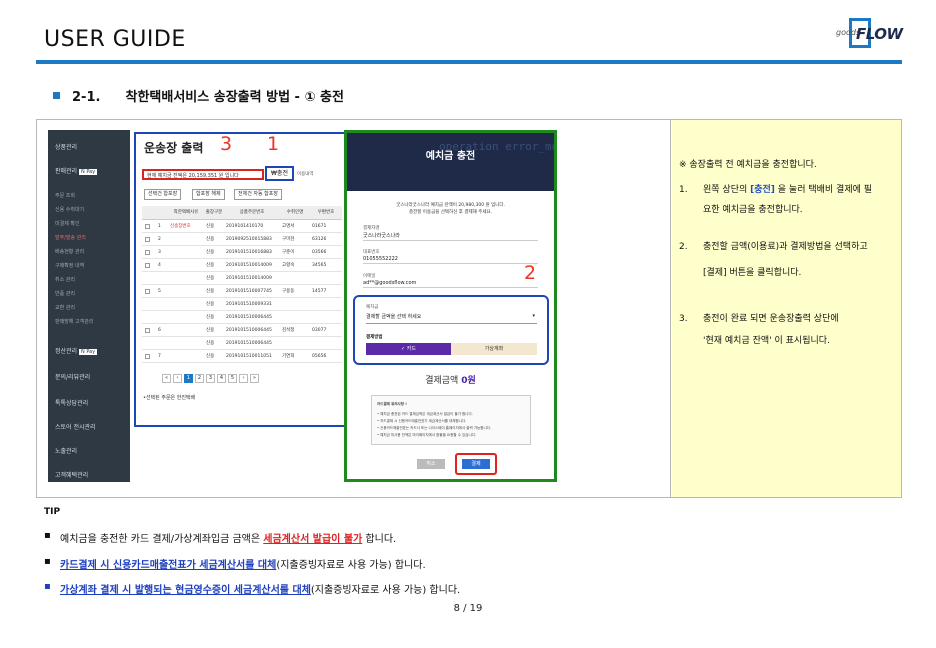 The image size is (936, 648). I want to click on sidebar-item-label: 정산관리, so click(66, 351).